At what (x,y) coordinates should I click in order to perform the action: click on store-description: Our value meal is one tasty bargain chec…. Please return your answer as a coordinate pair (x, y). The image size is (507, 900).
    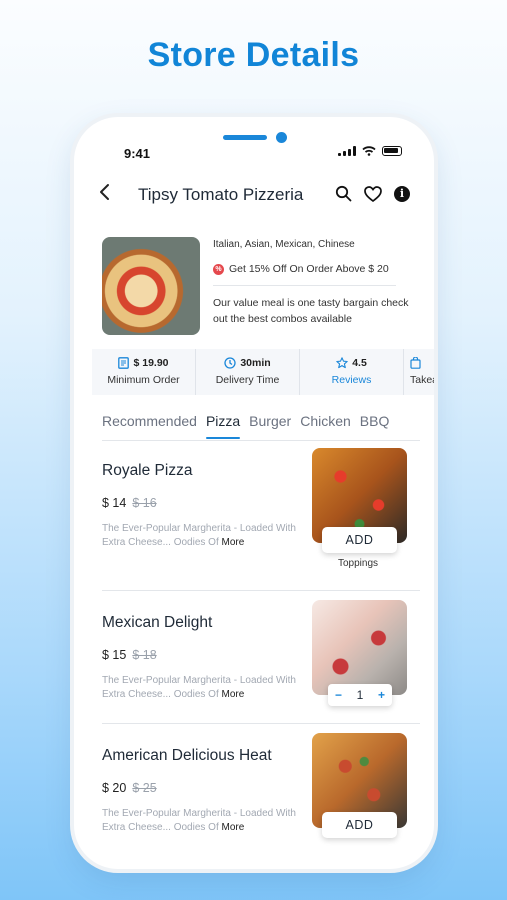
    Looking at the image, I should click on (311, 311).